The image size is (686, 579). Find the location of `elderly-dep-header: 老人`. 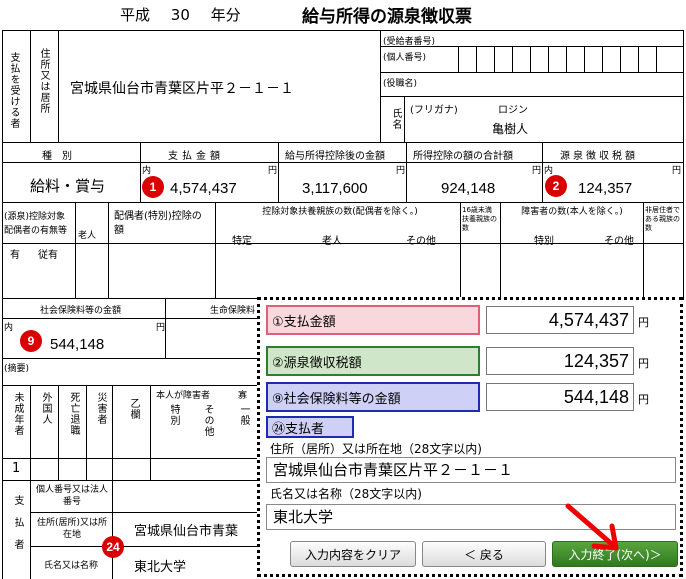

elderly-dep-header: 老人 is located at coordinates (332, 241).